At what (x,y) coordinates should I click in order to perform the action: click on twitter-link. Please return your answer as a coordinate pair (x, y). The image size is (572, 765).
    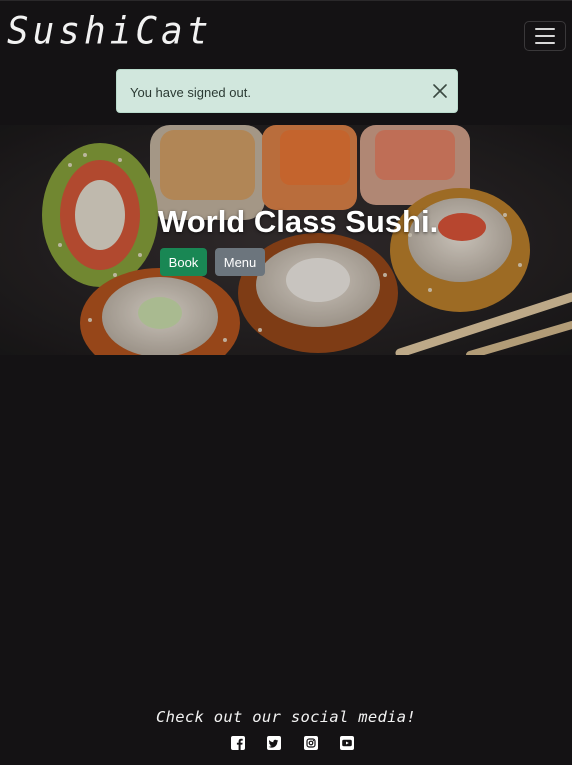
    Looking at the image, I should click on (274, 743).